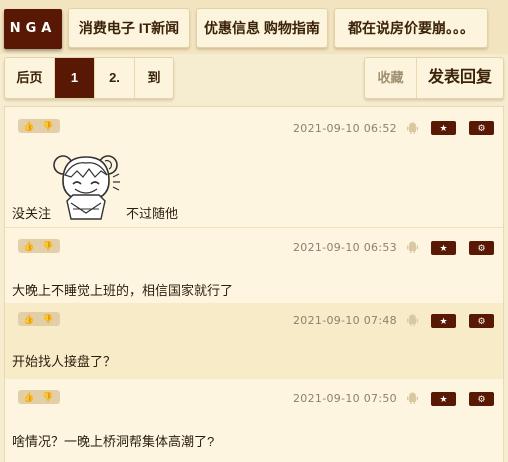 Image resolution: width=508 pixels, height=462 pixels. Describe the element at coordinates (345, 398) in the screenshot. I see `post-timestamp: 2021-09-10 07:50` at that location.